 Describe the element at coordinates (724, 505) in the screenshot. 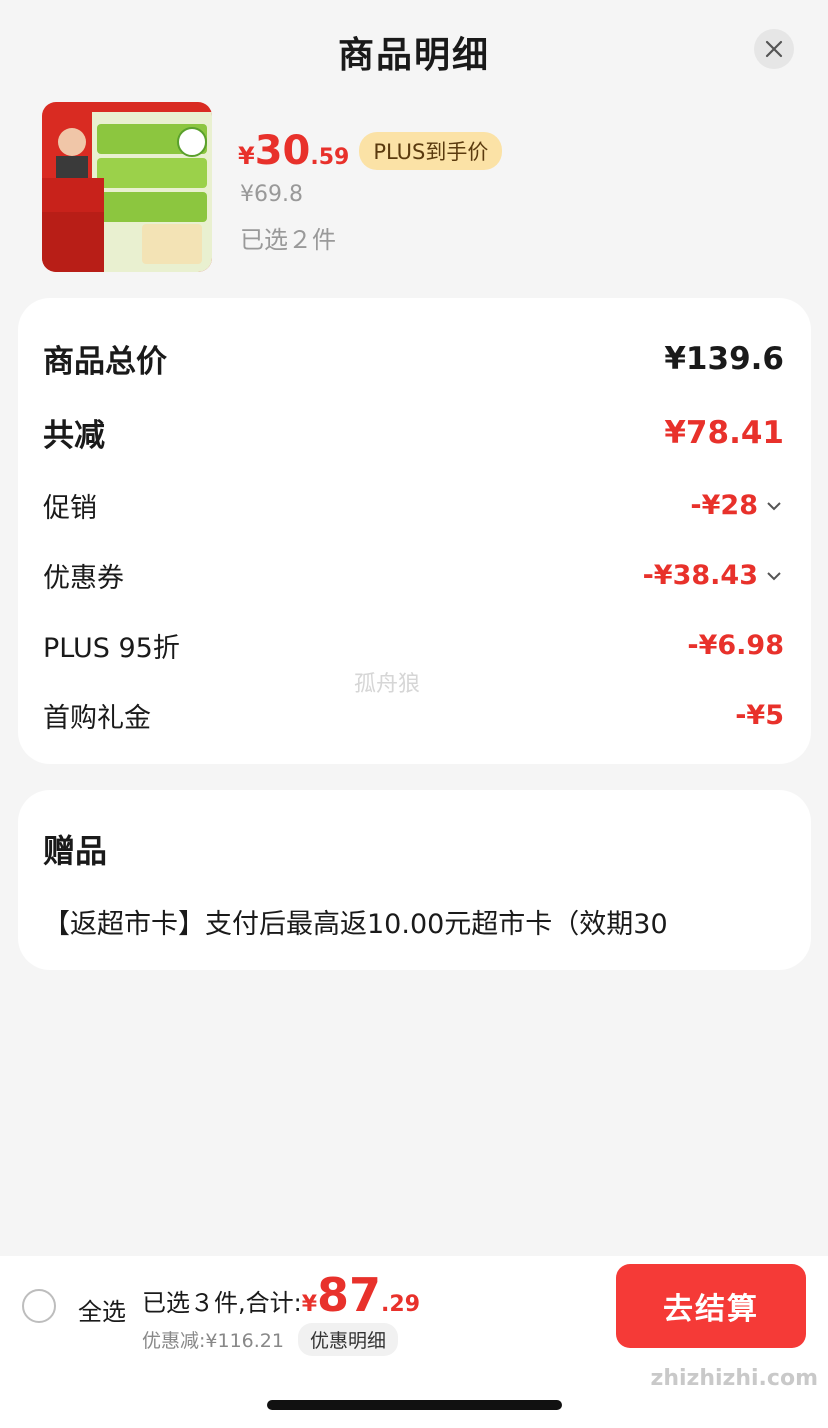

I see `promotion-value: -¥28` at that location.